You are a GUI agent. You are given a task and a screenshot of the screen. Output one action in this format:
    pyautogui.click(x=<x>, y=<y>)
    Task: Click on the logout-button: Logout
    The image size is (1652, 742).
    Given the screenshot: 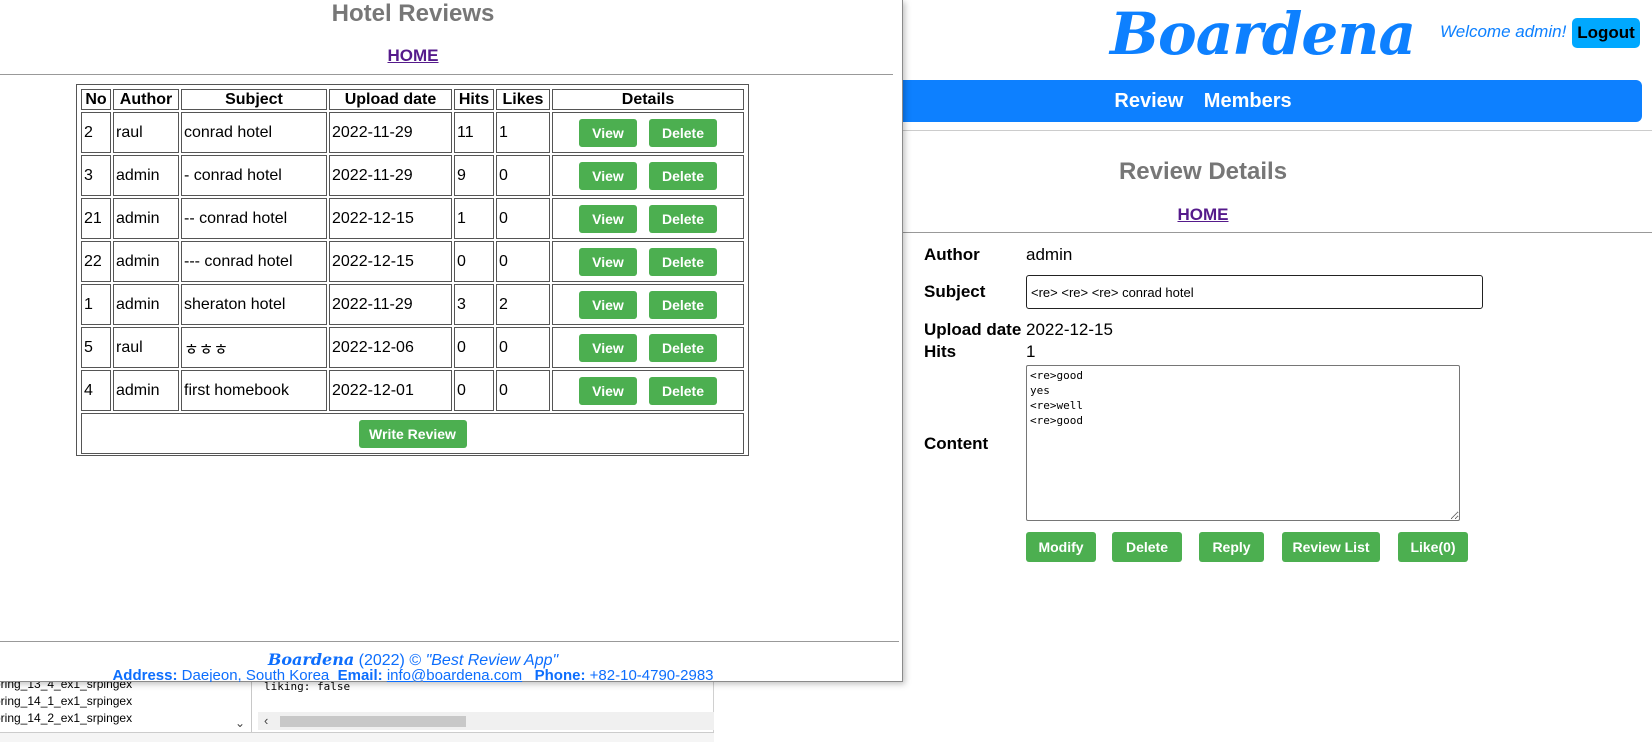 What is the action you would take?
    pyautogui.click(x=1606, y=33)
    